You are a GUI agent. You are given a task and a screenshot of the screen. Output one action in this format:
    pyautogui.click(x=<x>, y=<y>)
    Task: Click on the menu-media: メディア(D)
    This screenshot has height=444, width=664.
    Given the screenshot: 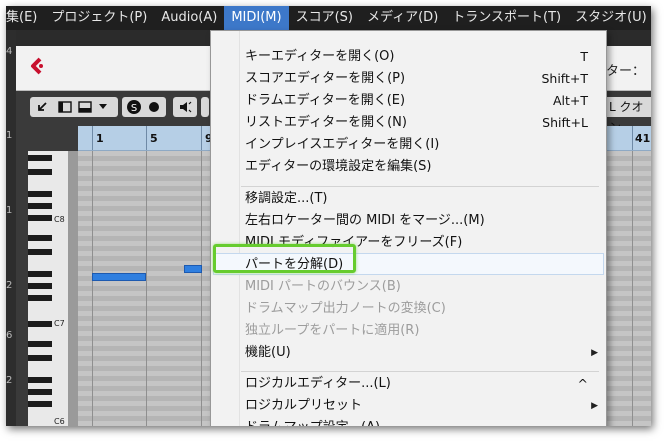 What is the action you would take?
    pyautogui.click(x=402, y=18)
    